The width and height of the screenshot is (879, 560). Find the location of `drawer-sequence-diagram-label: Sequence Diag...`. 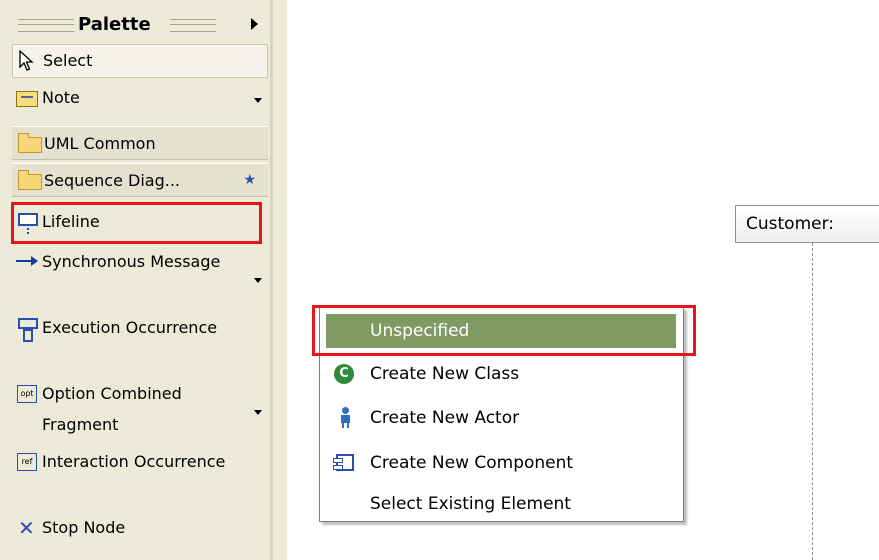

drawer-sequence-diagram-label: Sequence Diag... is located at coordinates (112, 180).